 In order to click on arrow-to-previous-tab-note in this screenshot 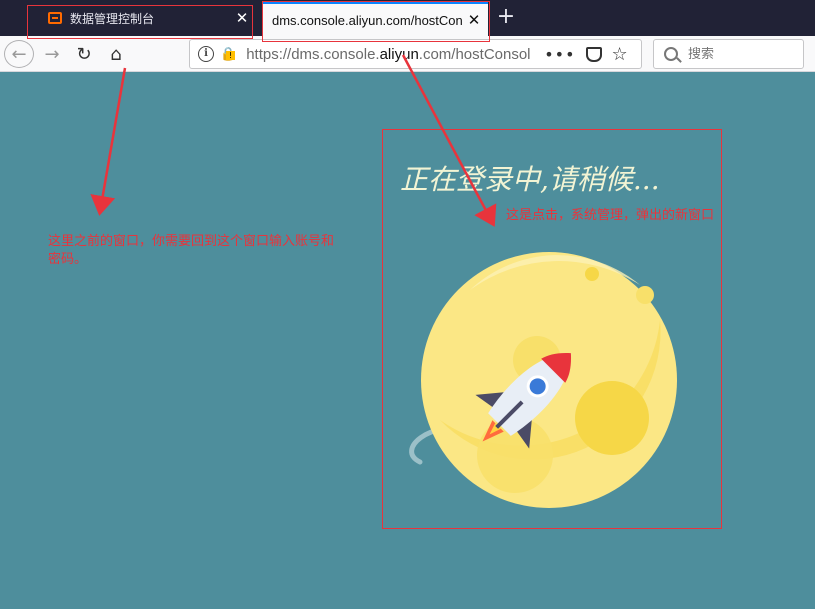, I will do `click(108, 141)`.